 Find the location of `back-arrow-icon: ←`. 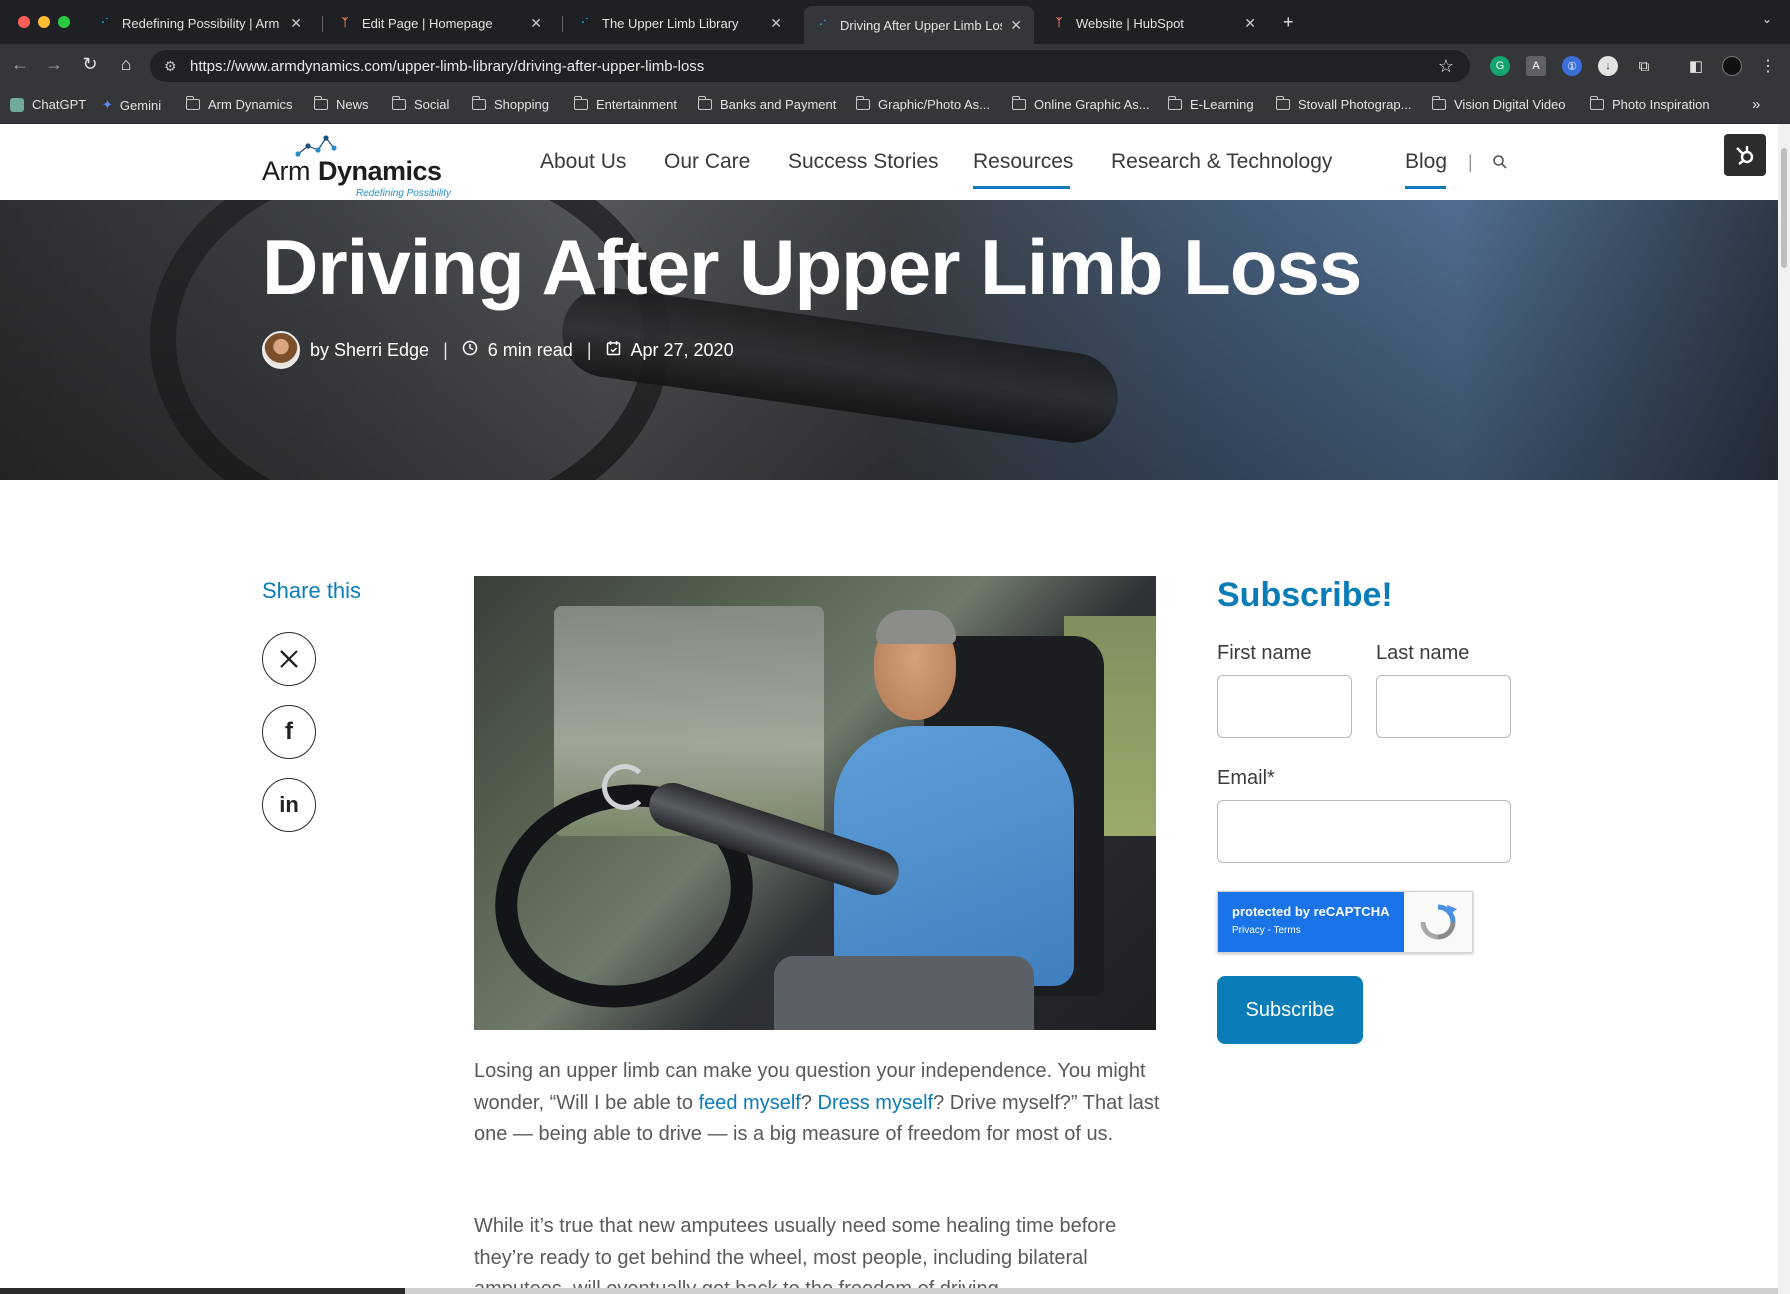

back-arrow-icon: ← is located at coordinates (20, 64).